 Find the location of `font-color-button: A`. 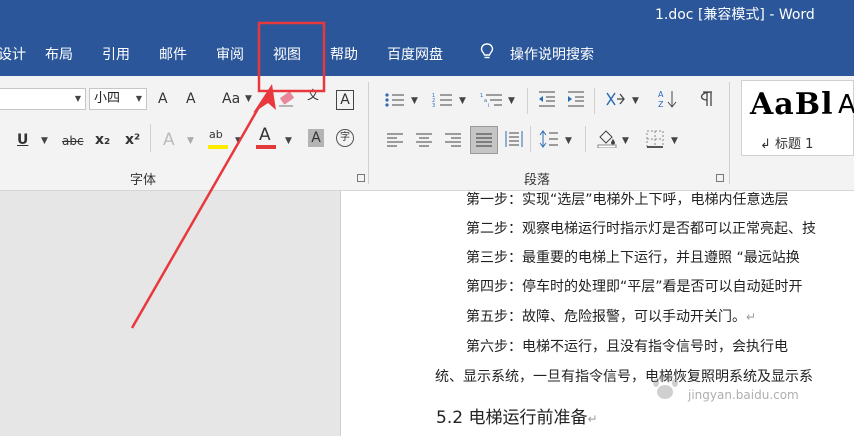

font-color-button: A is located at coordinates (265, 135).